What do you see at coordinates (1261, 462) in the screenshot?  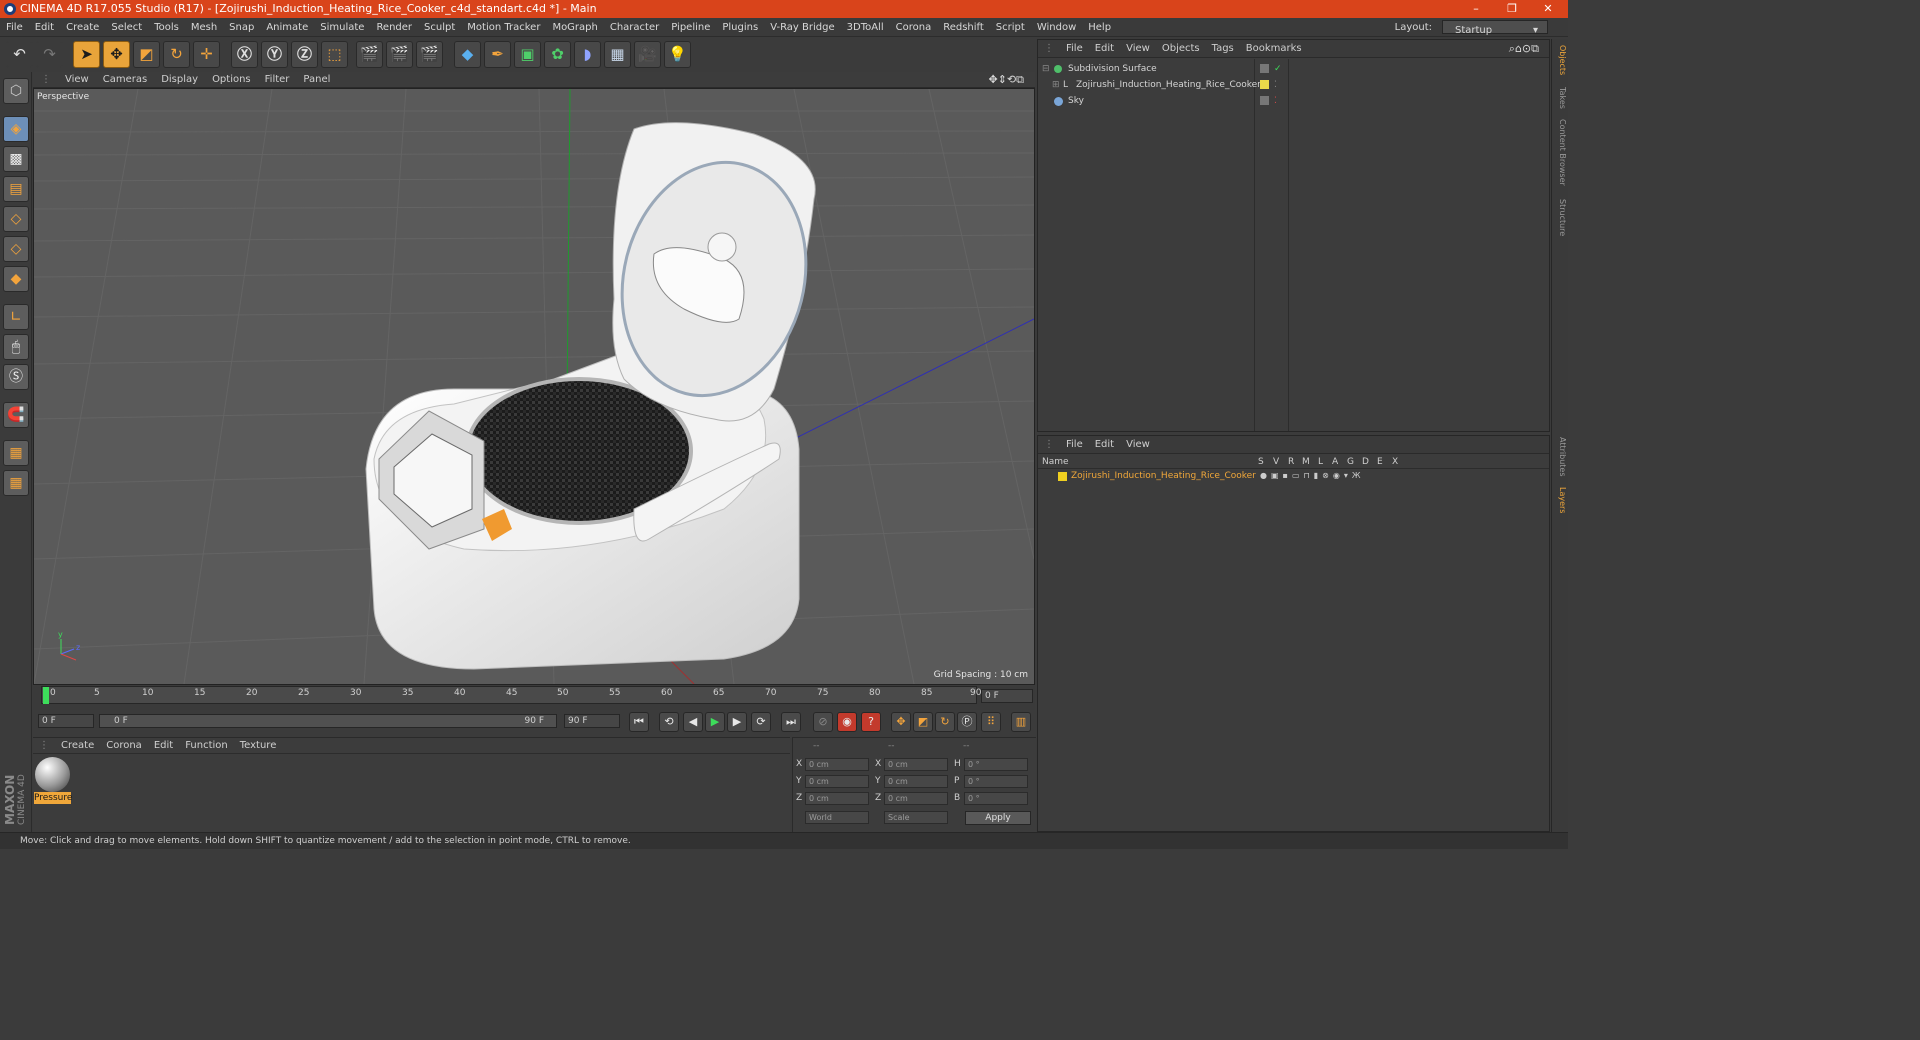 I see `layer-col-solo: S` at bounding box center [1261, 462].